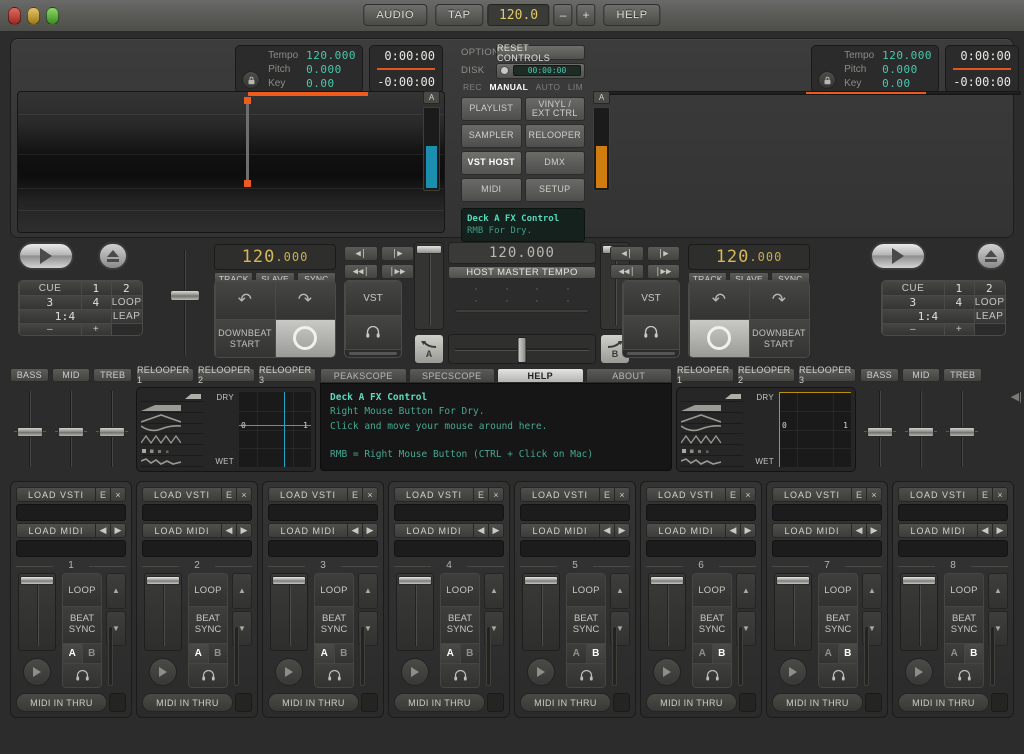 The height and width of the screenshot is (754, 1024). I want to click on deck-b-pitch-value: 0.000, so click(907, 69).